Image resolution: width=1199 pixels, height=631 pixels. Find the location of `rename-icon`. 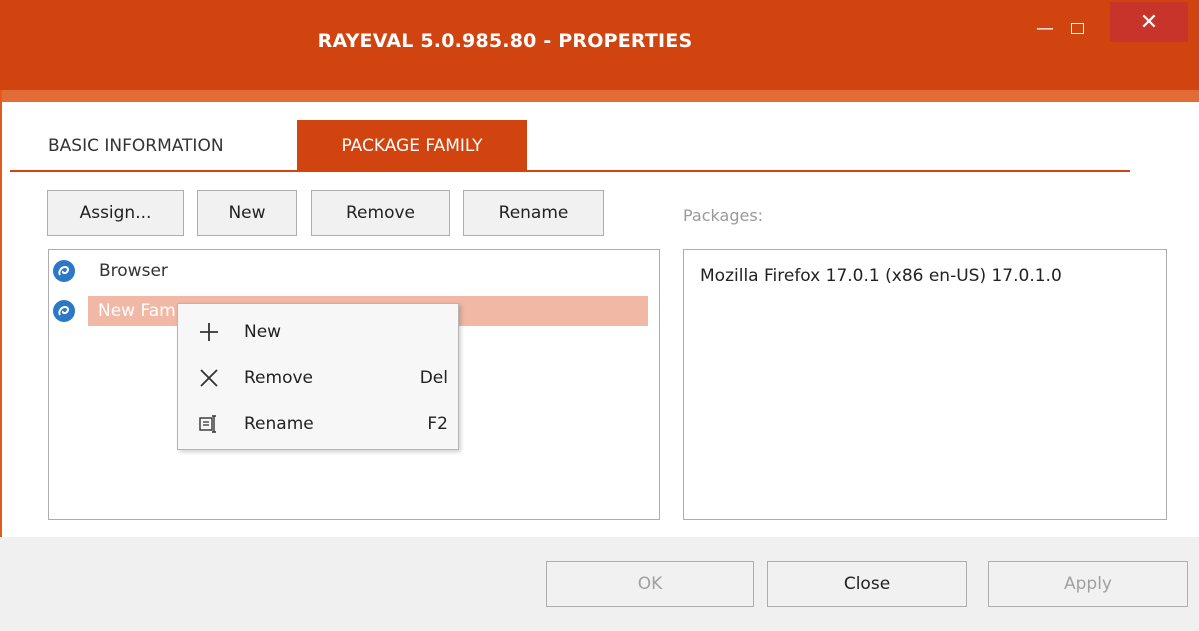

rename-icon is located at coordinates (209, 424).